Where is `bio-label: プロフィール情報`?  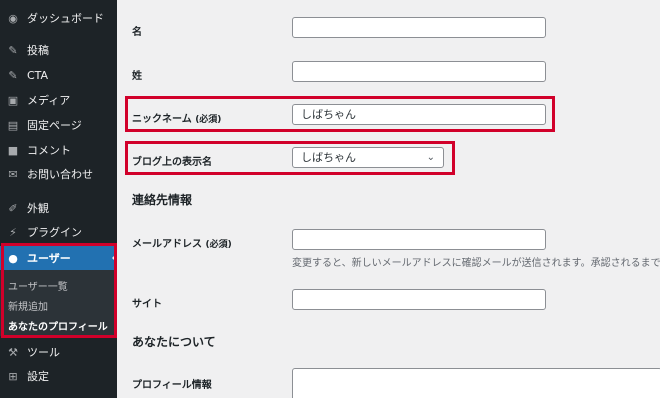 bio-label: プロフィール情報 is located at coordinates (172, 385).